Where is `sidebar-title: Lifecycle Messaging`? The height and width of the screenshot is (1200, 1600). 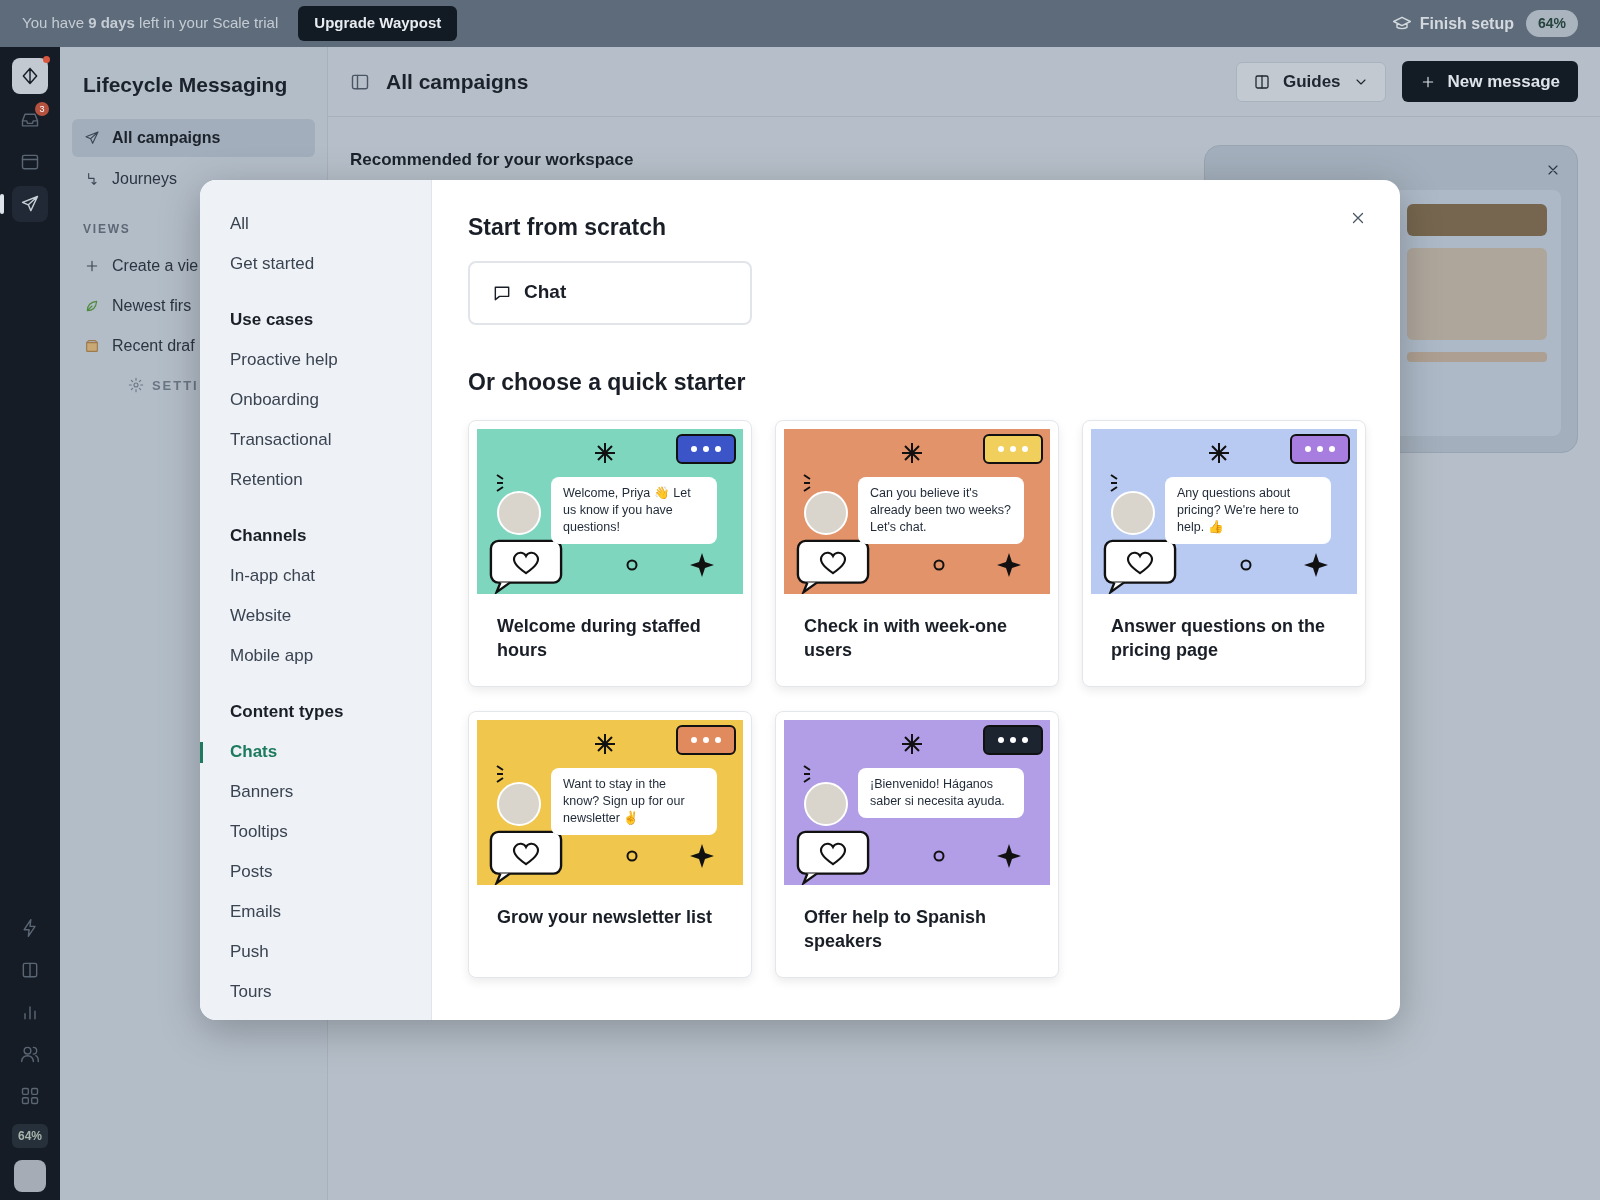 sidebar-title: Lifecycle Messaging is located at coordinates (185, 85).